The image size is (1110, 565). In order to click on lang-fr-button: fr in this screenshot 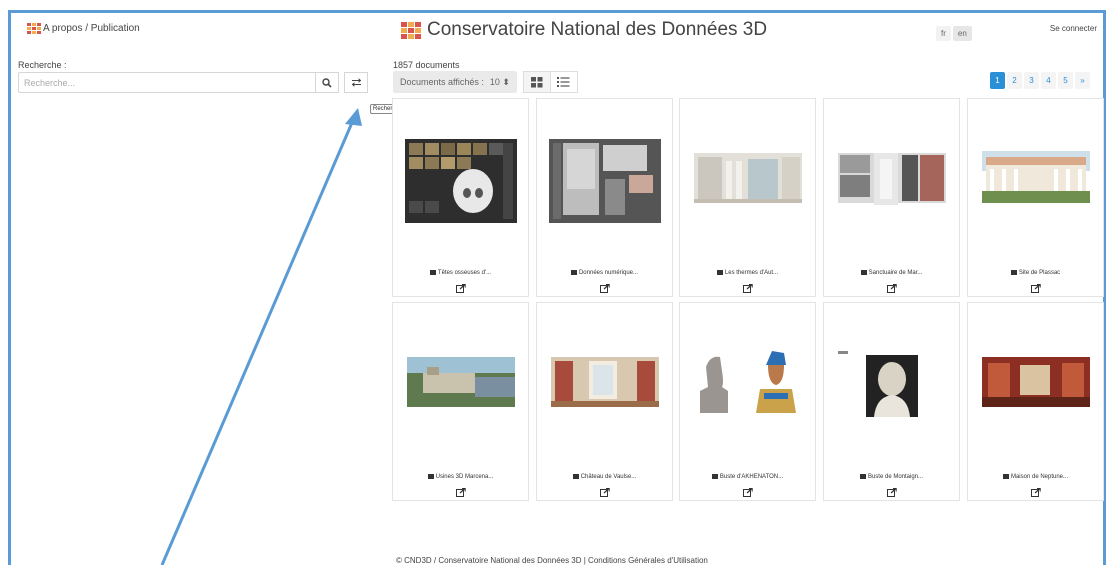, I will do `click(943, 33)`.